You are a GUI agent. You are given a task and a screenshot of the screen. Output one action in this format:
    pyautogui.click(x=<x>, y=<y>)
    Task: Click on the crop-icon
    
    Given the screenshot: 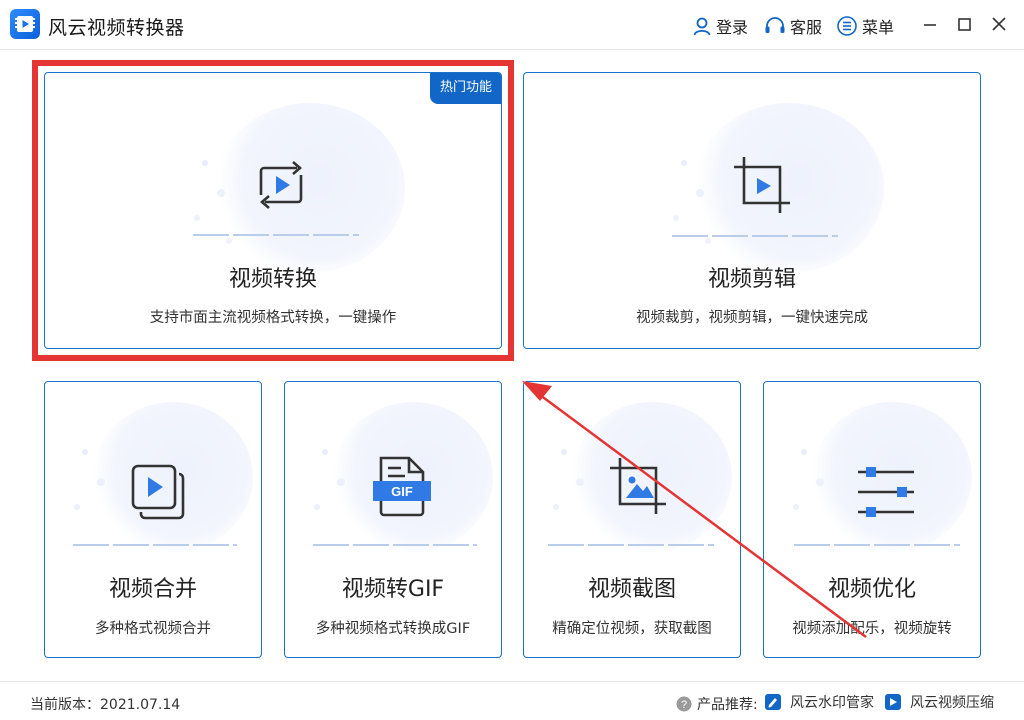 What is the action you would take?
    pyautogui.click(x=762, y=187)
    